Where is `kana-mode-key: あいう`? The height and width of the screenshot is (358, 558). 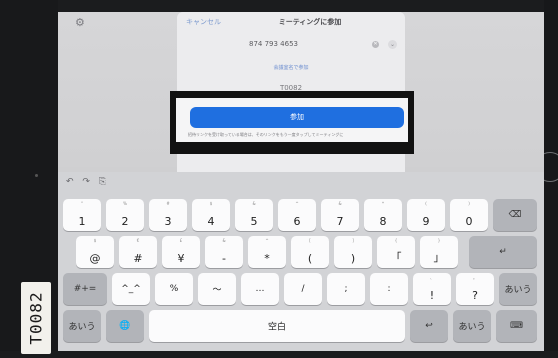
kana-mode-key: あいう is located at coordinates (82, 326).